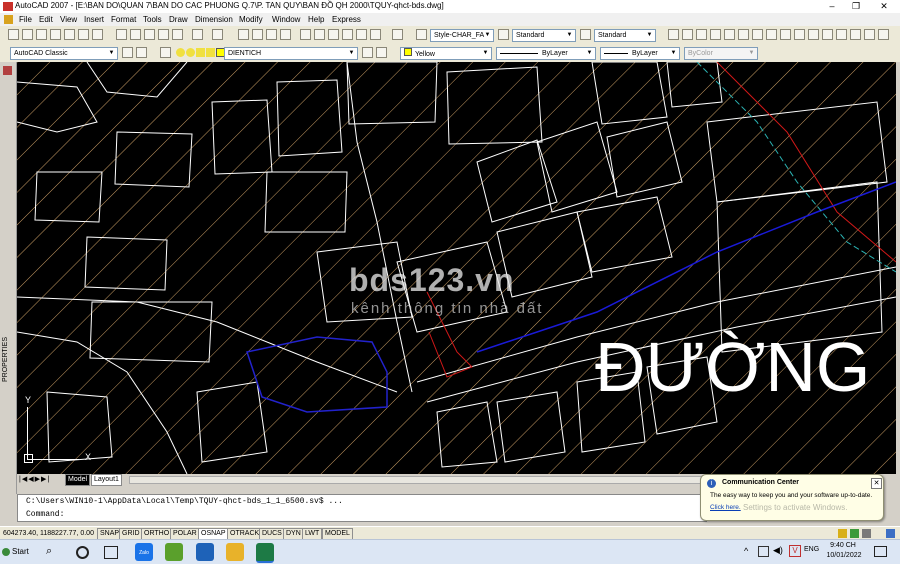 The width and height of the screenshot is (900, 564). I want to click on mirror-icon, so click(715, 34).